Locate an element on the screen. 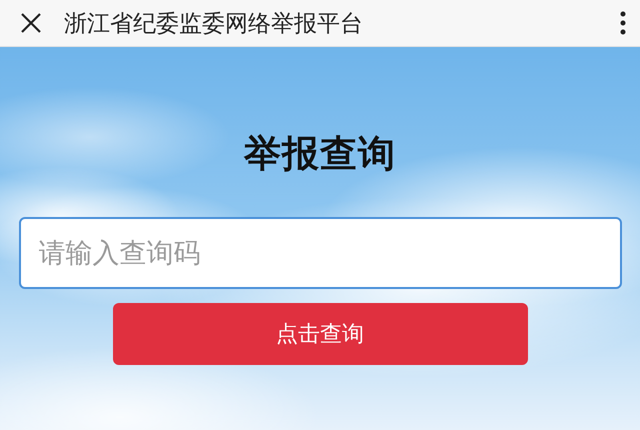 The width and height of the screenshot is (640, 430). page-heading: 举报查询 is located at coordinates (320, 154).